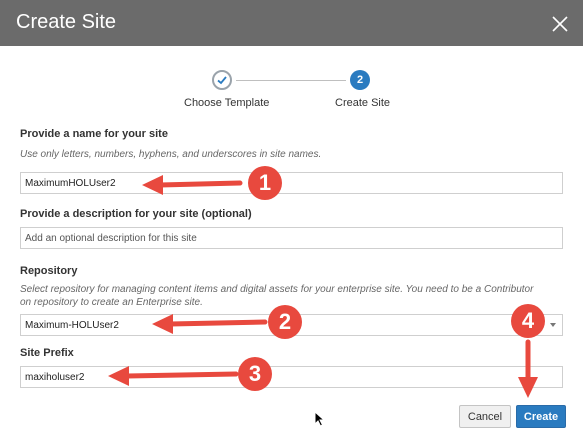 The height and width of the screenshot is (445, 583). I want to click on repository-label: Repository, so click(49, 271).